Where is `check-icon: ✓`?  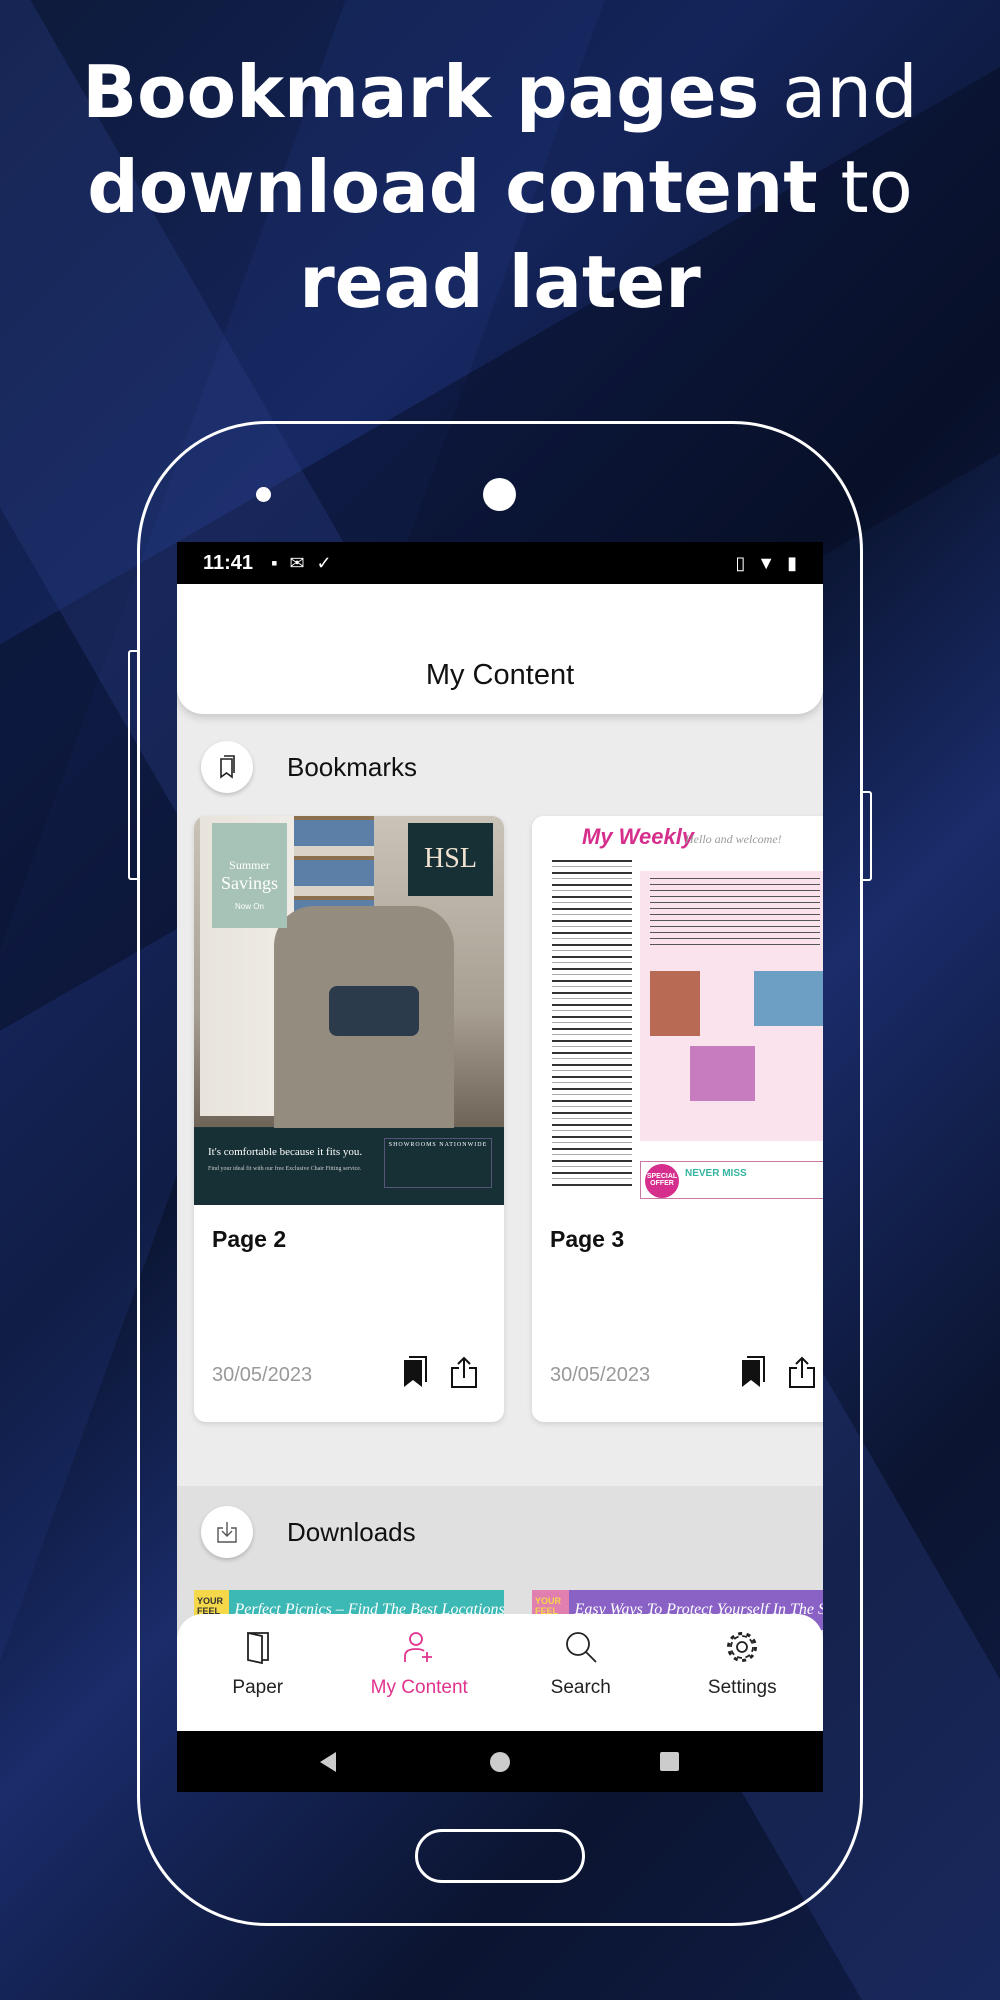
check-icon: ✓ is located at coordinates (324, 562).